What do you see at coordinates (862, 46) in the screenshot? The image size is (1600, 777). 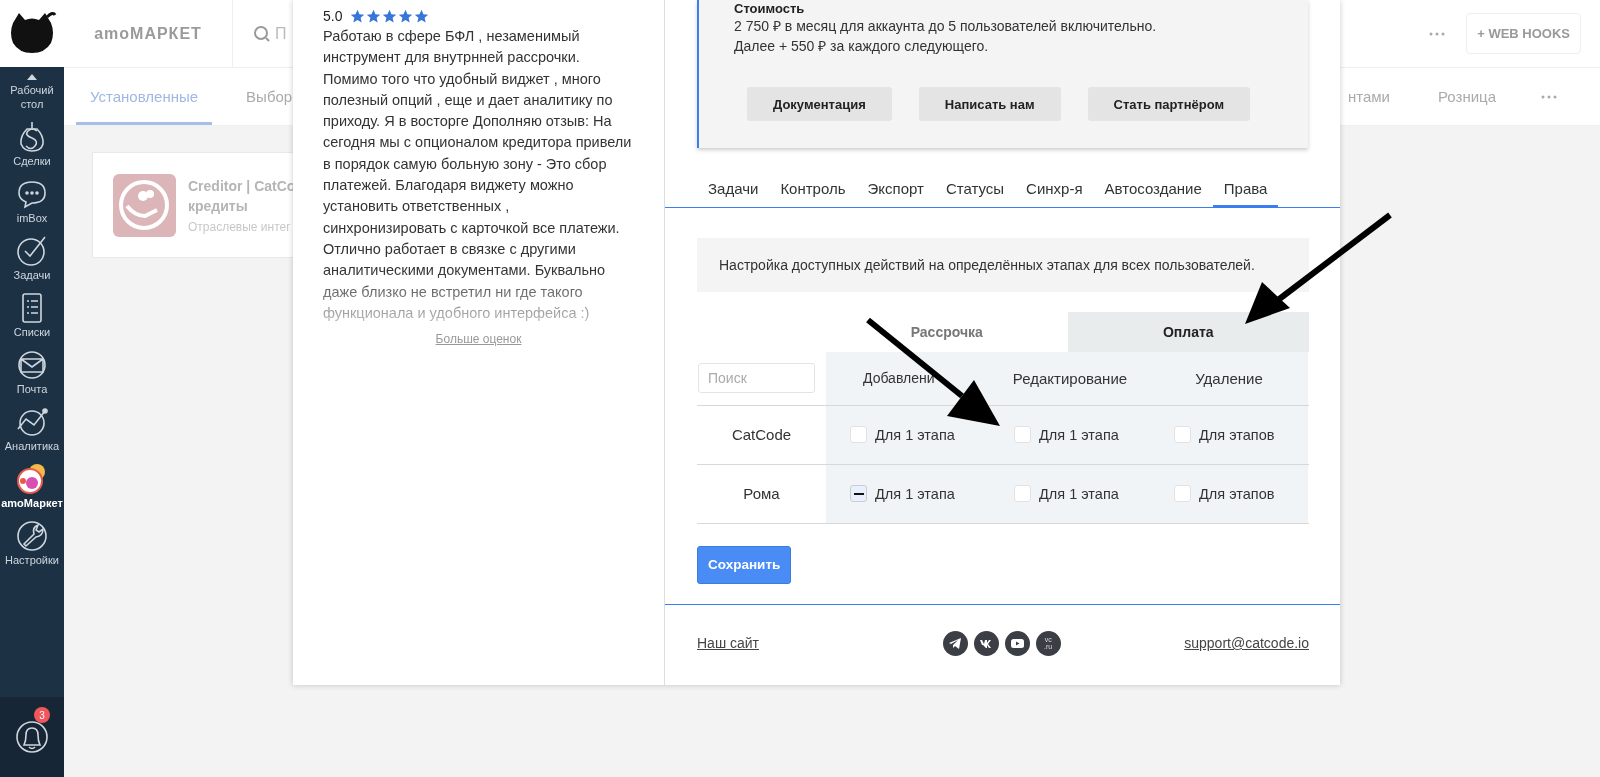 I see `pricing-text: Далее + 550 ₽ за каждого следующего.` at bounding box center [862, 46].